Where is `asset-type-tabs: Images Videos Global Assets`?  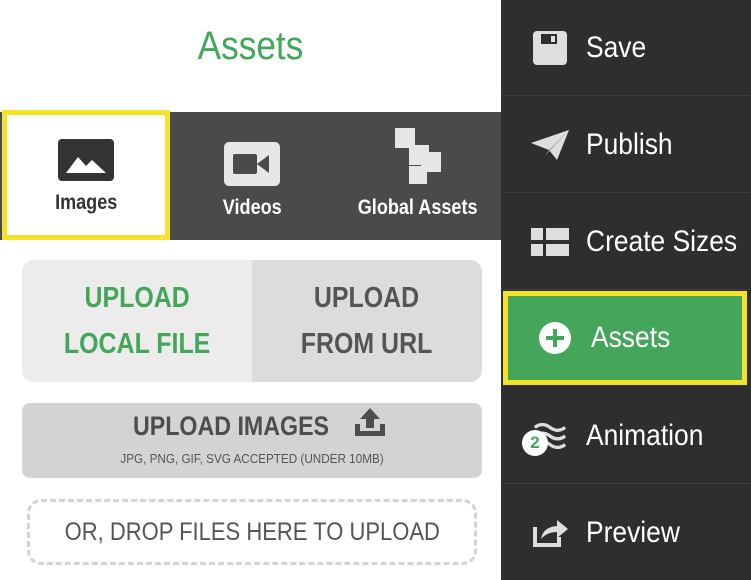
asset-type-tabs: Images Videos Global Assets is located at coordinates (250, 175).